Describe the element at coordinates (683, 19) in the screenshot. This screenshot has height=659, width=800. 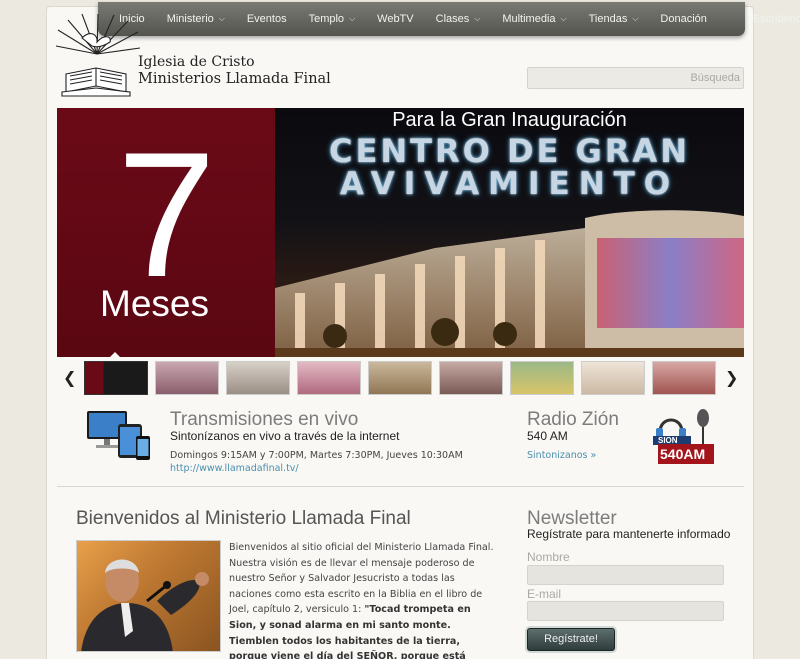
I see `nav-item-donacion: Donación` at that location.